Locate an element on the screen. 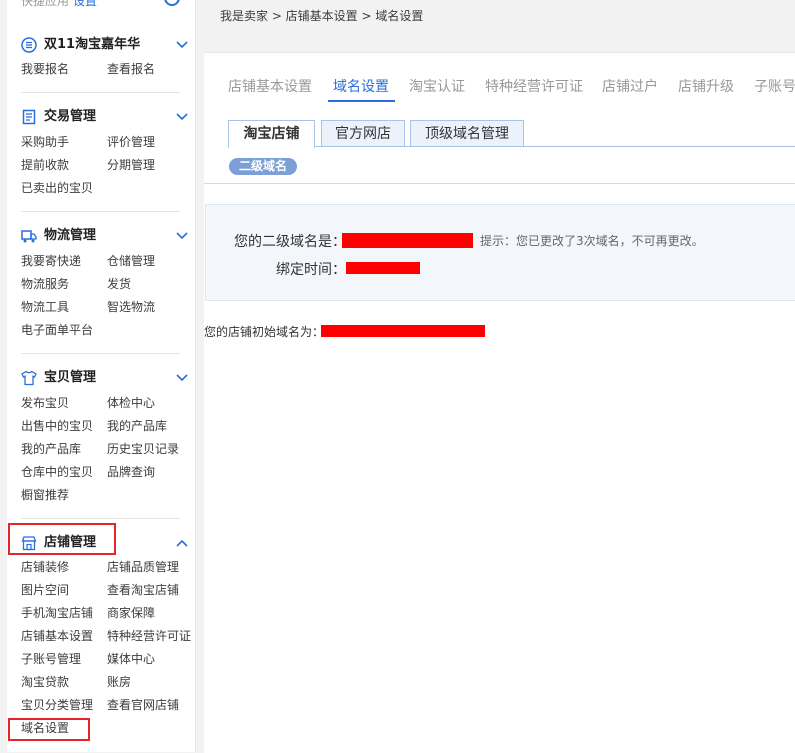 Image resolution: width=795 pixels, height=753 pixels. sidebar-link: 物流服务 is located at coordinates (45, 284).